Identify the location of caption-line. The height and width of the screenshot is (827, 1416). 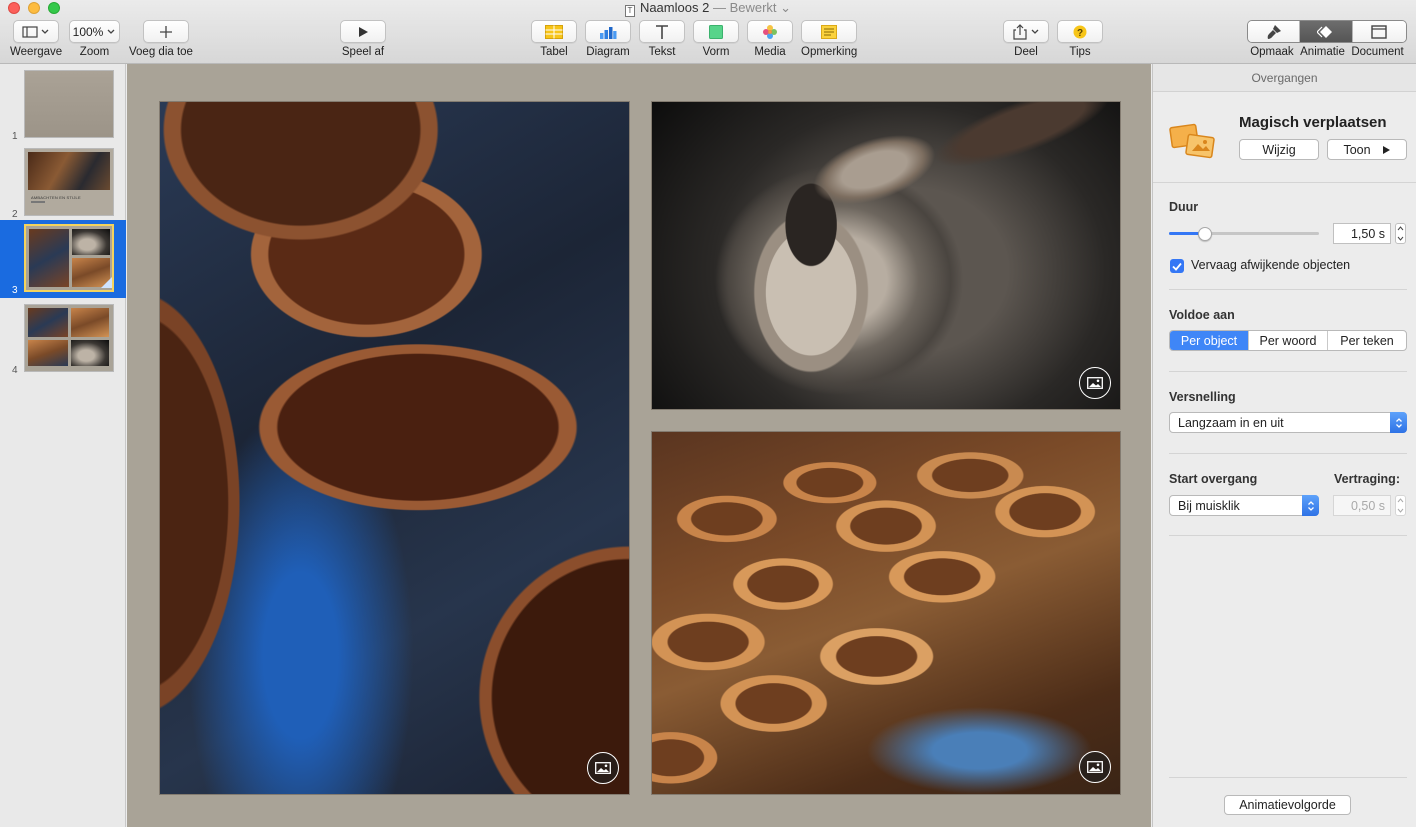
(38, 202).